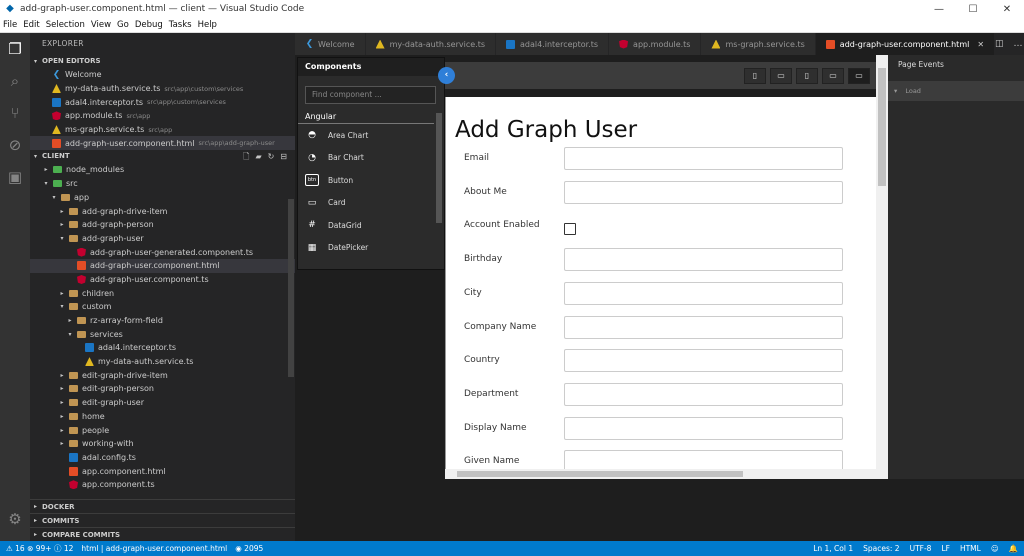 The width and height of the screenshot is (1024, 556). Describe the element at coordinates (154, 548) in the screenshot. I see `current-file-status: html | add-graph-user.component.html` at that location.